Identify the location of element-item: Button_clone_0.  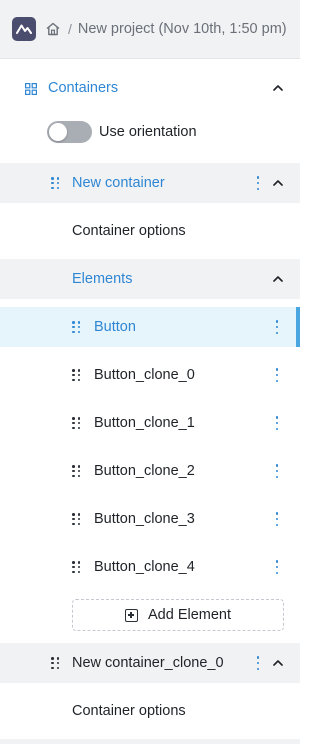
(150, 375).